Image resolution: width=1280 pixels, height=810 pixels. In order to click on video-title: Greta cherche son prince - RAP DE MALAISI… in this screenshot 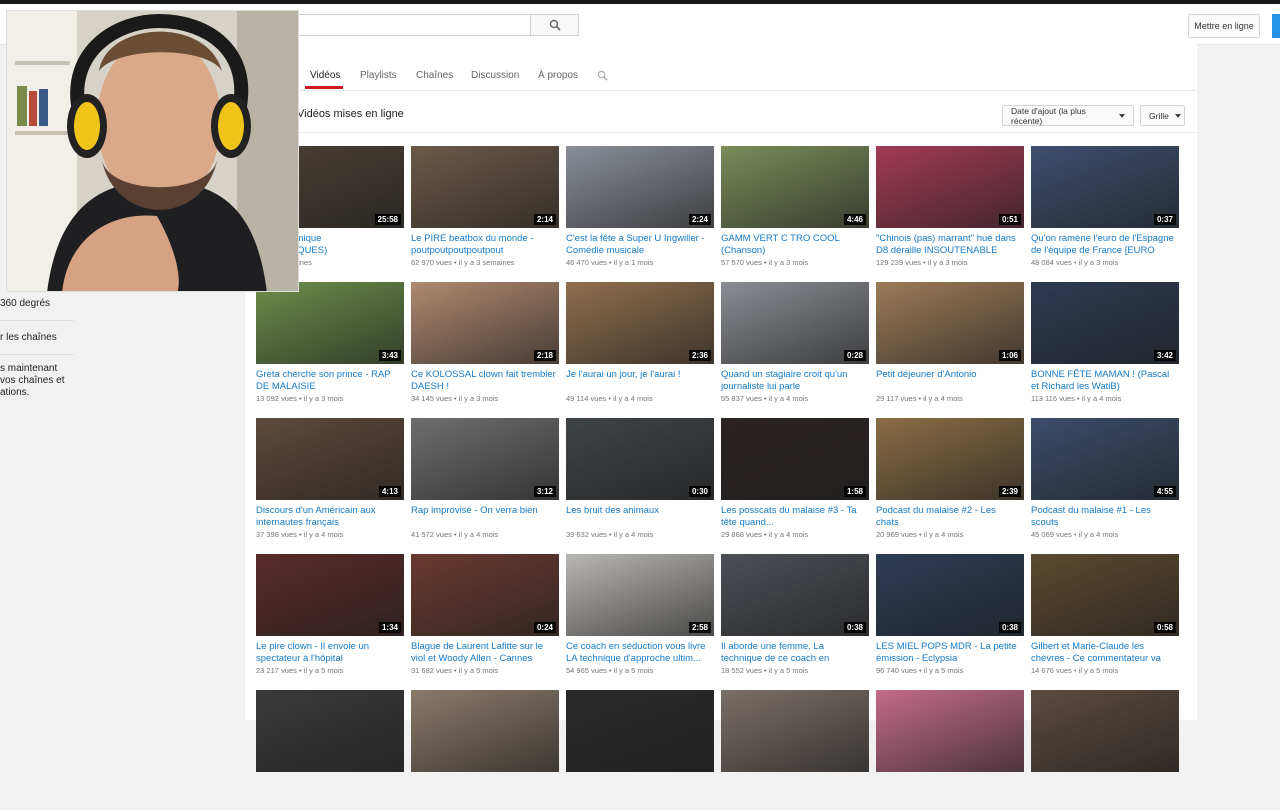, I will do `click(330, 381)`.